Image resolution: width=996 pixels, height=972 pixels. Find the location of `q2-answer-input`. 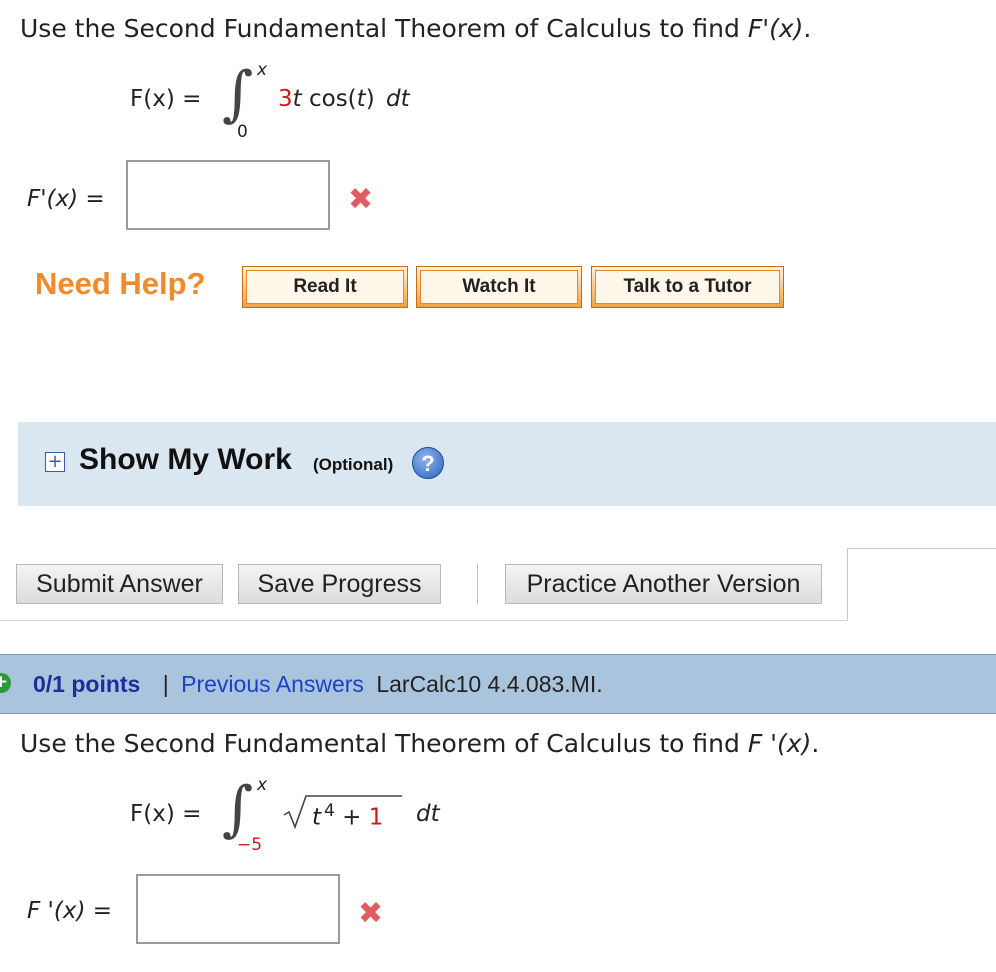

q2-answer-input is located at coordinates (238, 909).